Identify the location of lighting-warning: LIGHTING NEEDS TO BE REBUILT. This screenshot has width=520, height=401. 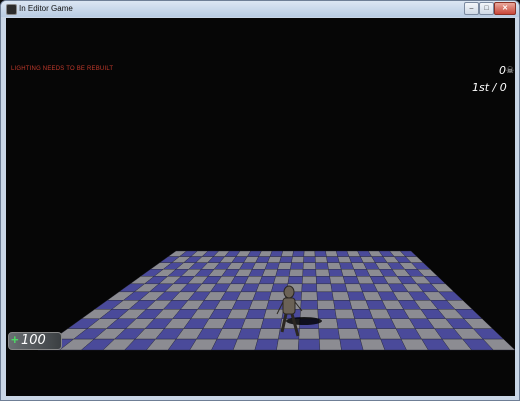
(62, 69).